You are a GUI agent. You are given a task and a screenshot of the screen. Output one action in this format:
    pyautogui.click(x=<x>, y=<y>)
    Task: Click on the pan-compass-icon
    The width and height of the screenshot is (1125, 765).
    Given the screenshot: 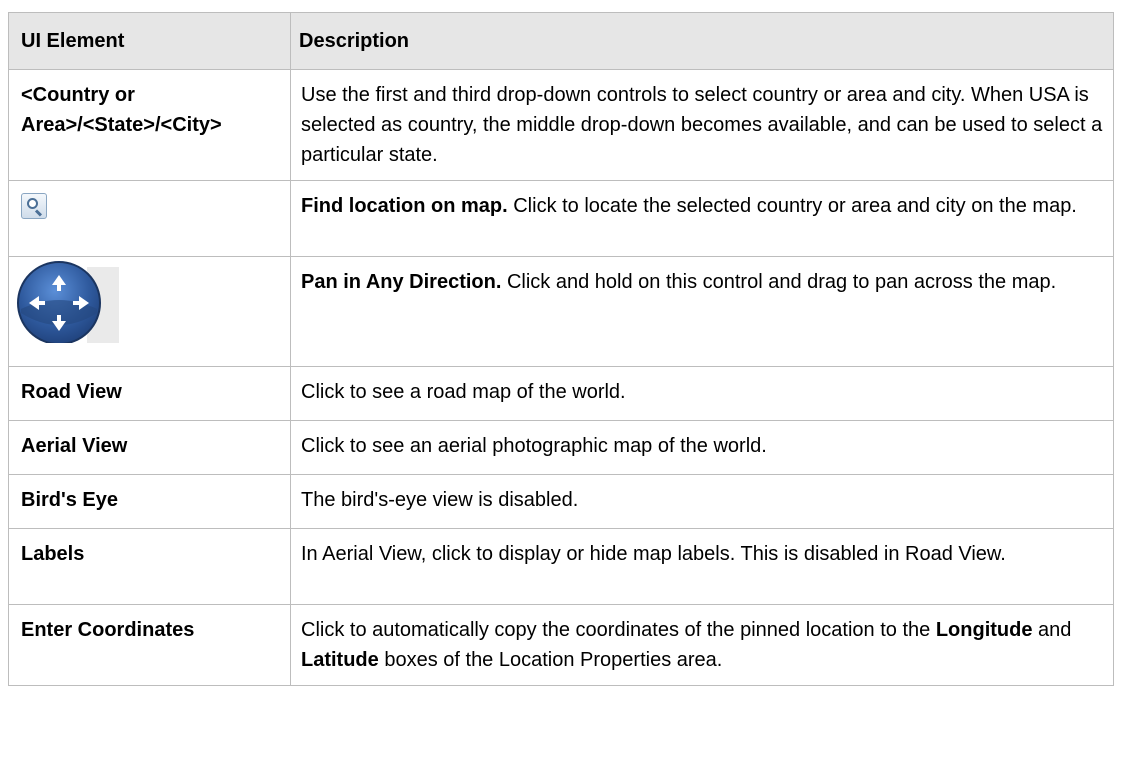 What is the action you would take?
    pyautogui.click(x=68, y=302)
    